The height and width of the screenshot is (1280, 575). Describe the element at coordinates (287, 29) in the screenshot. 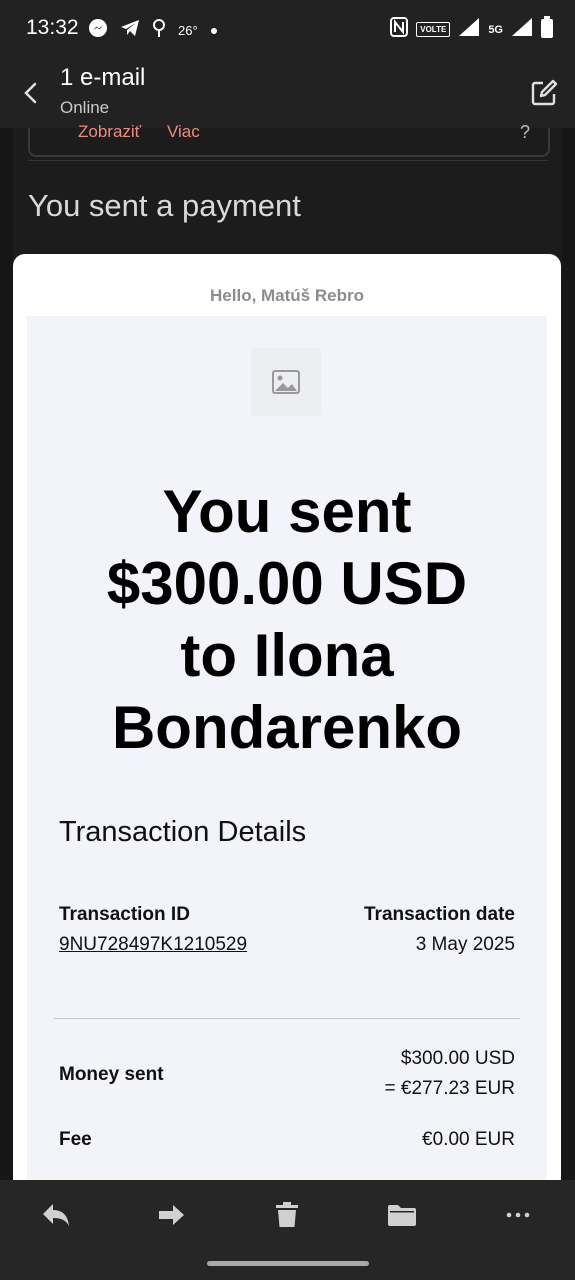

I see `status-bar: 13:32 26° VOLTE 5G` at that location.